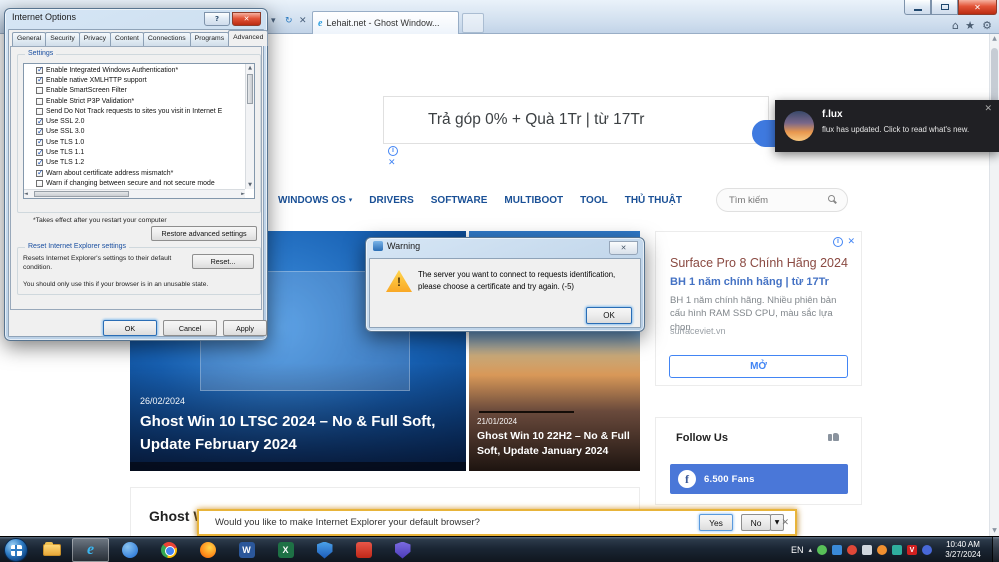  Describe the element at coordinates (207, 550) in the screenshot. I see `taskbar-firefox` at that location.